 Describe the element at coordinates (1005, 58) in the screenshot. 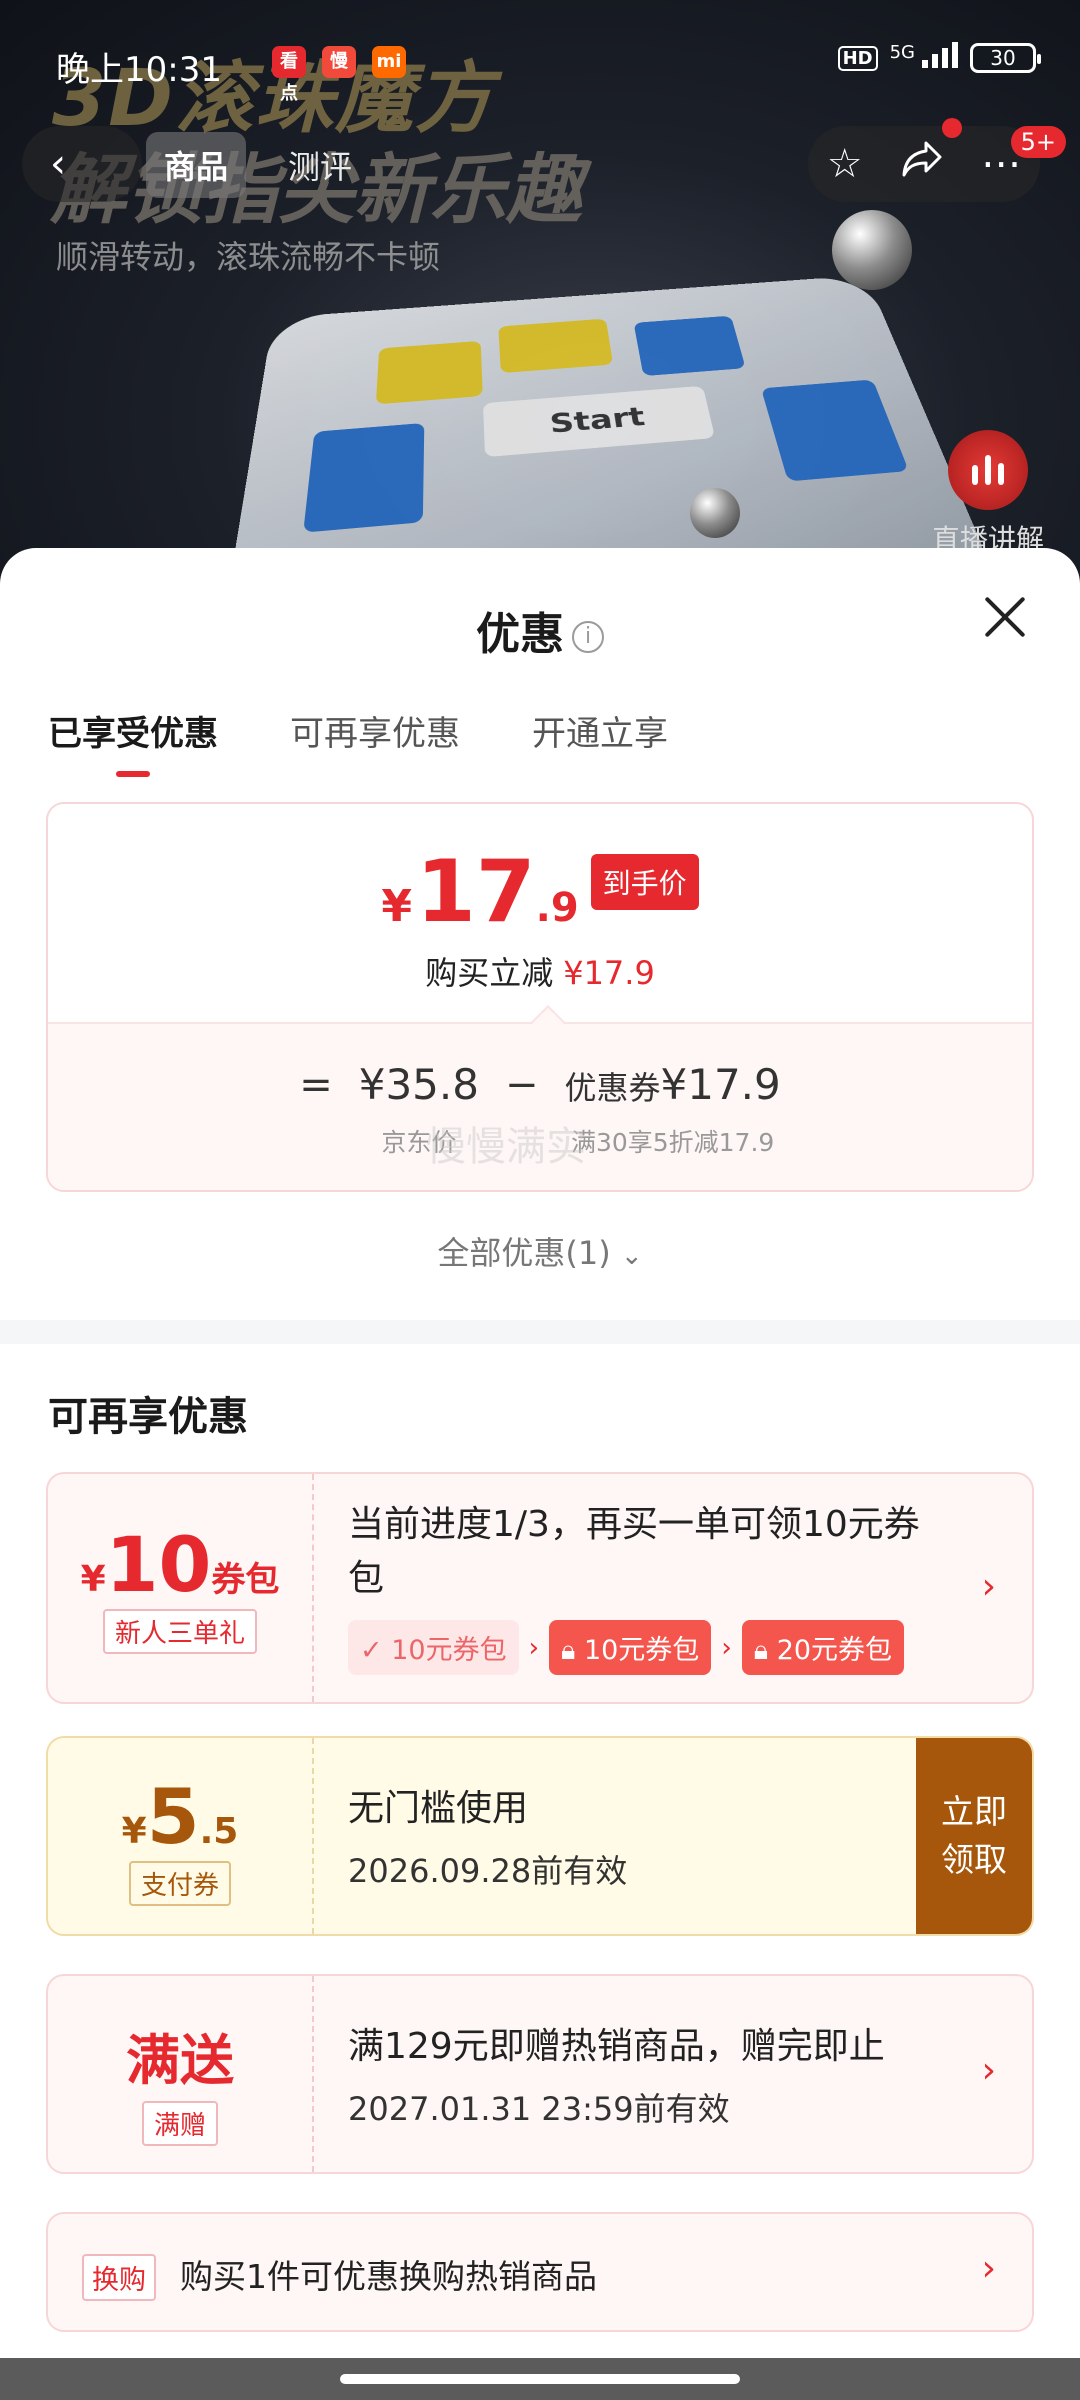

I see `battery-icon: 30` at that location.